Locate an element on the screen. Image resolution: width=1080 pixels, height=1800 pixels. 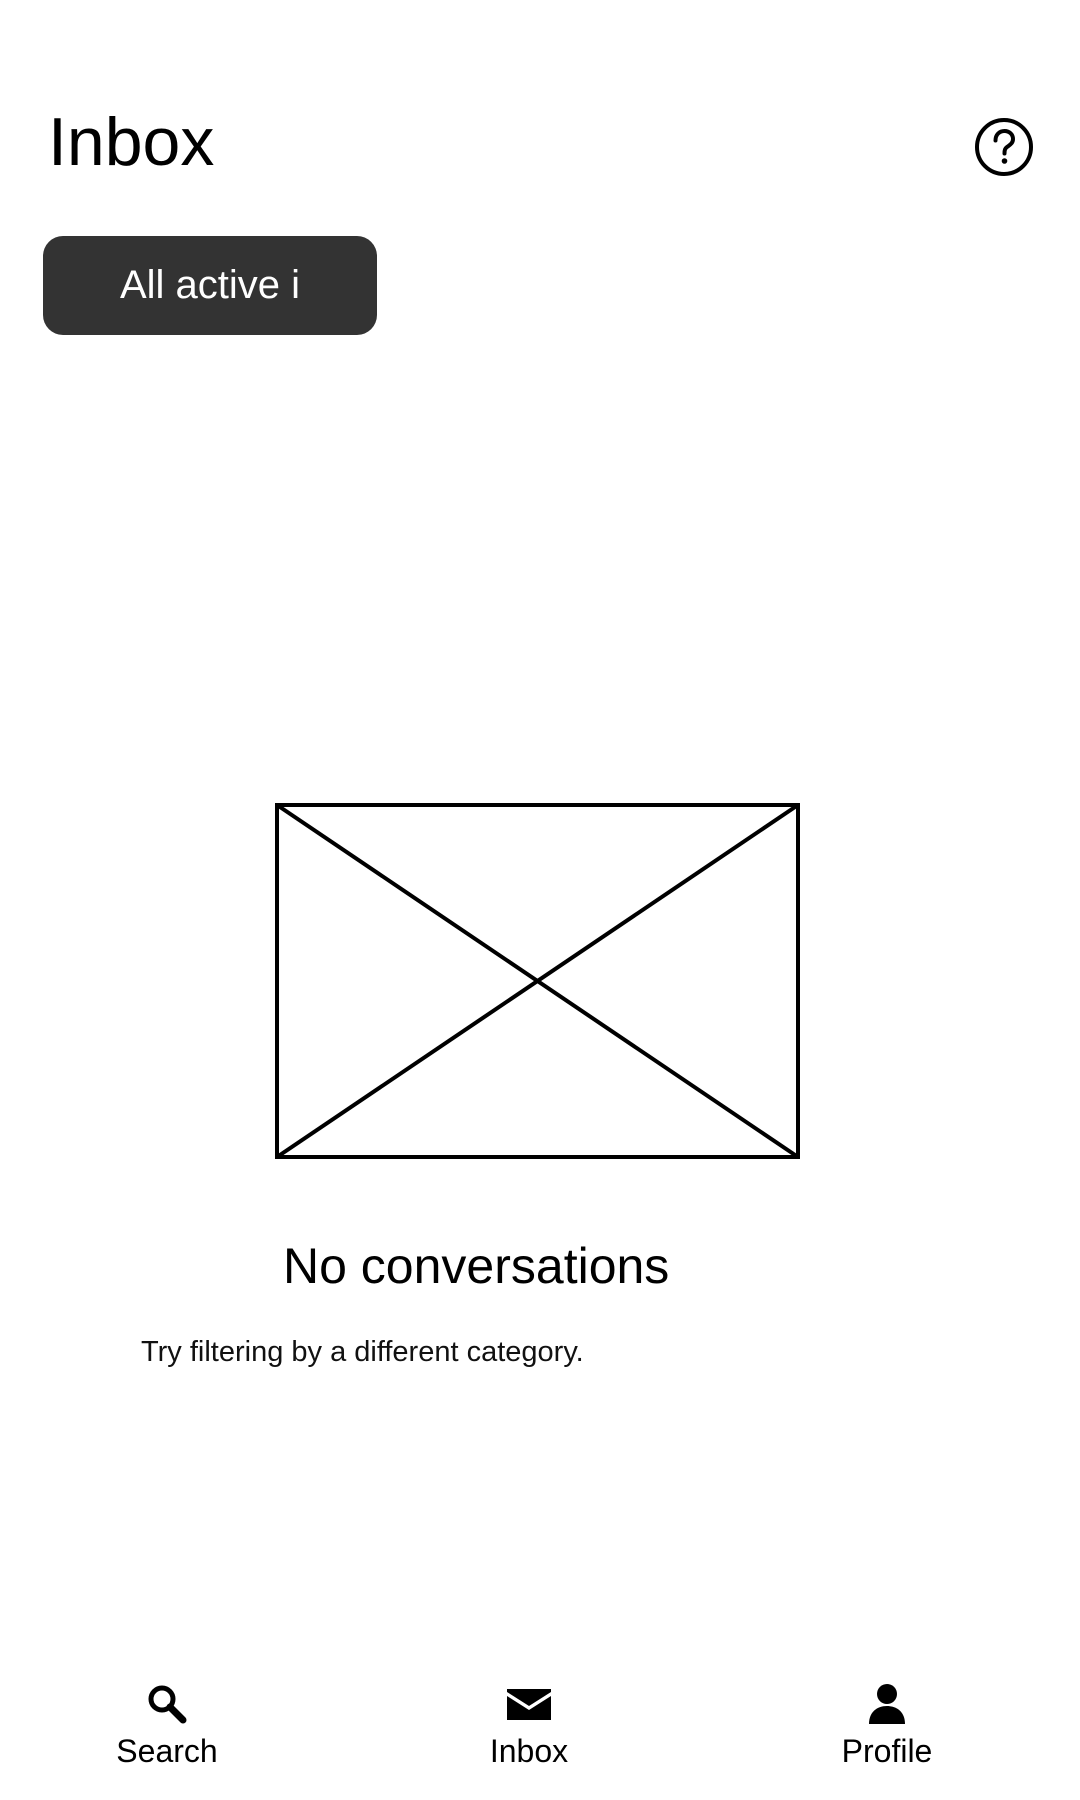
mail-icon is located at coordinates (529, 1704).